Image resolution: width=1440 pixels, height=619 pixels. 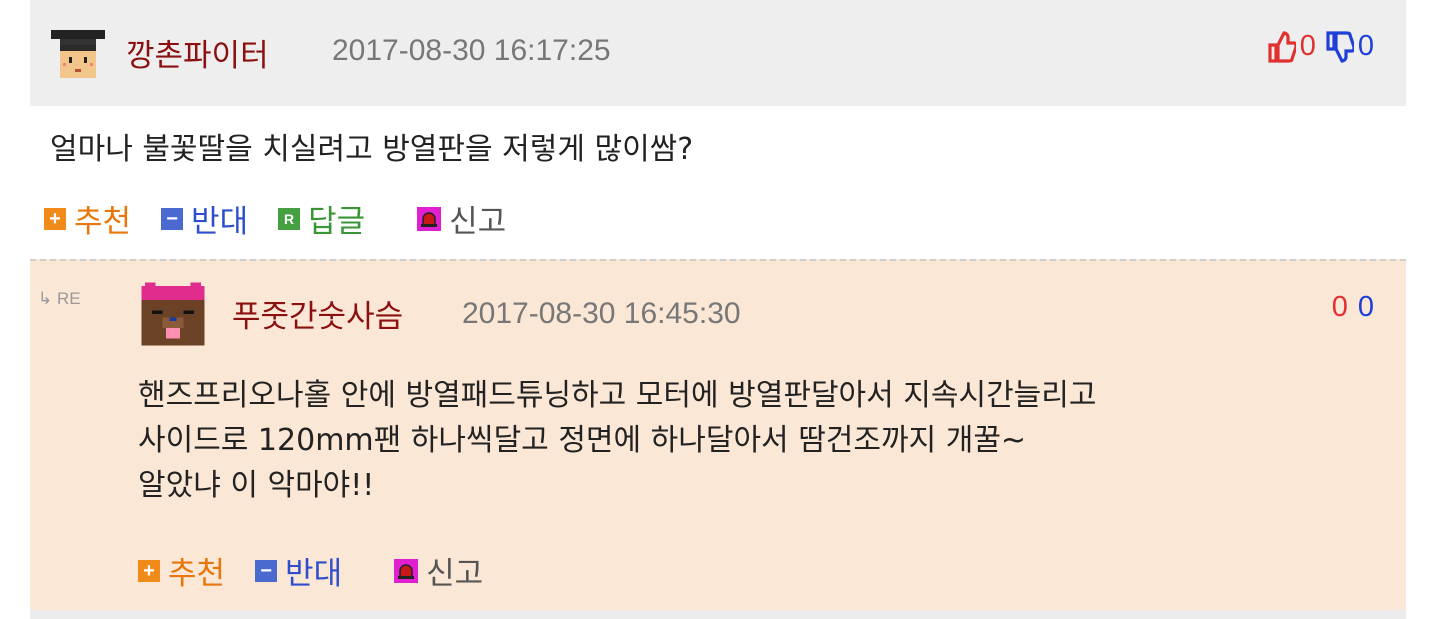 I want to click on reply-label: 답글, so click(x=337, y=222).